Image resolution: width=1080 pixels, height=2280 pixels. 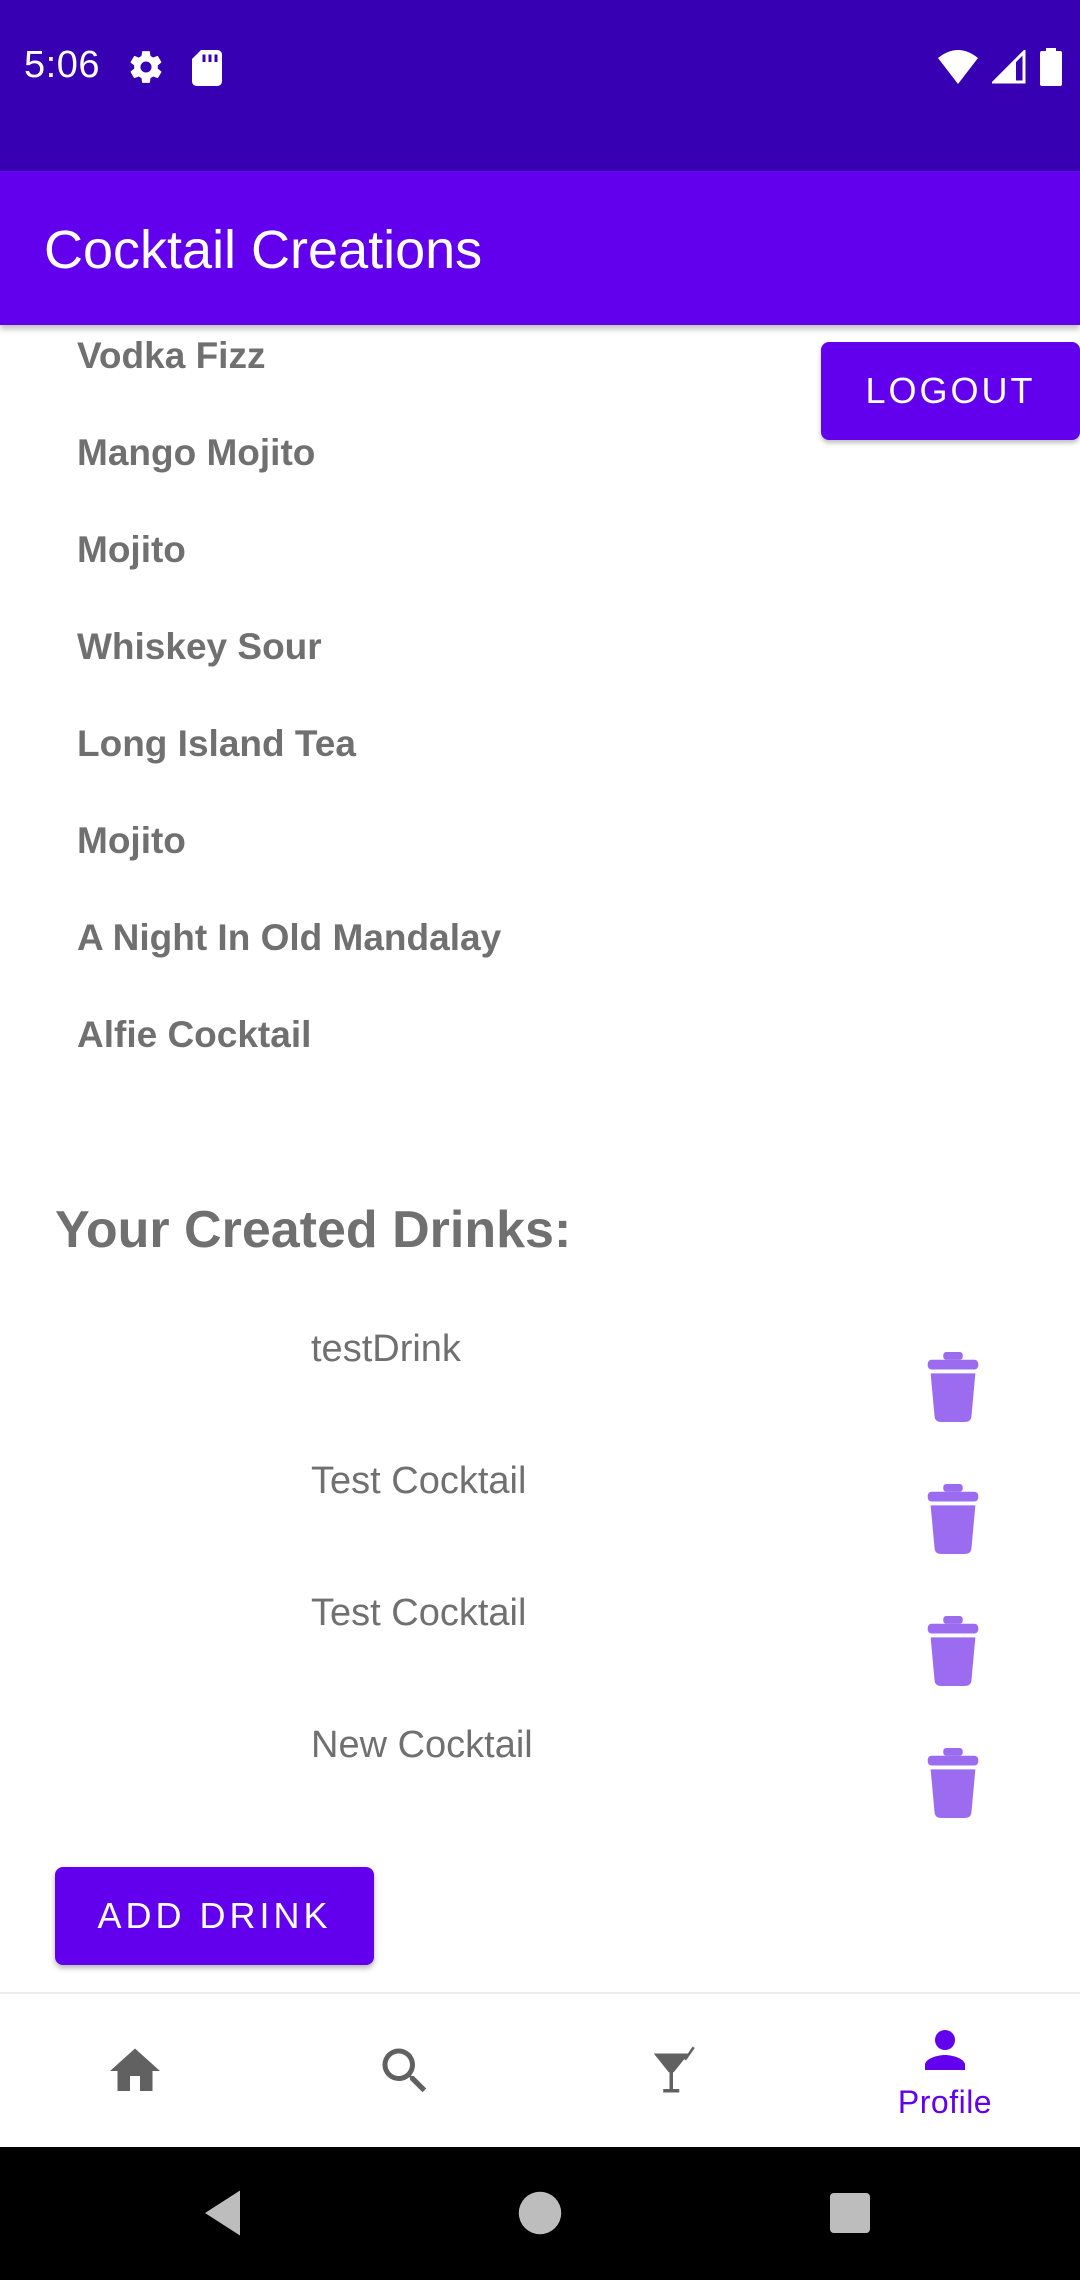 I want to click on list-item: Whiskey Sour, so click(x=289, y=646).